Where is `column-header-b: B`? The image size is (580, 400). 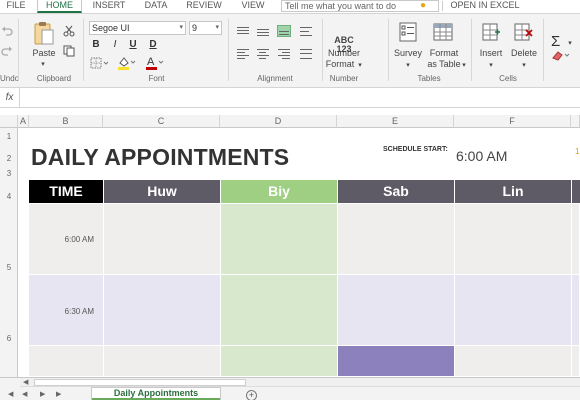
column-header-b: B is located at coordinates (66, 121).